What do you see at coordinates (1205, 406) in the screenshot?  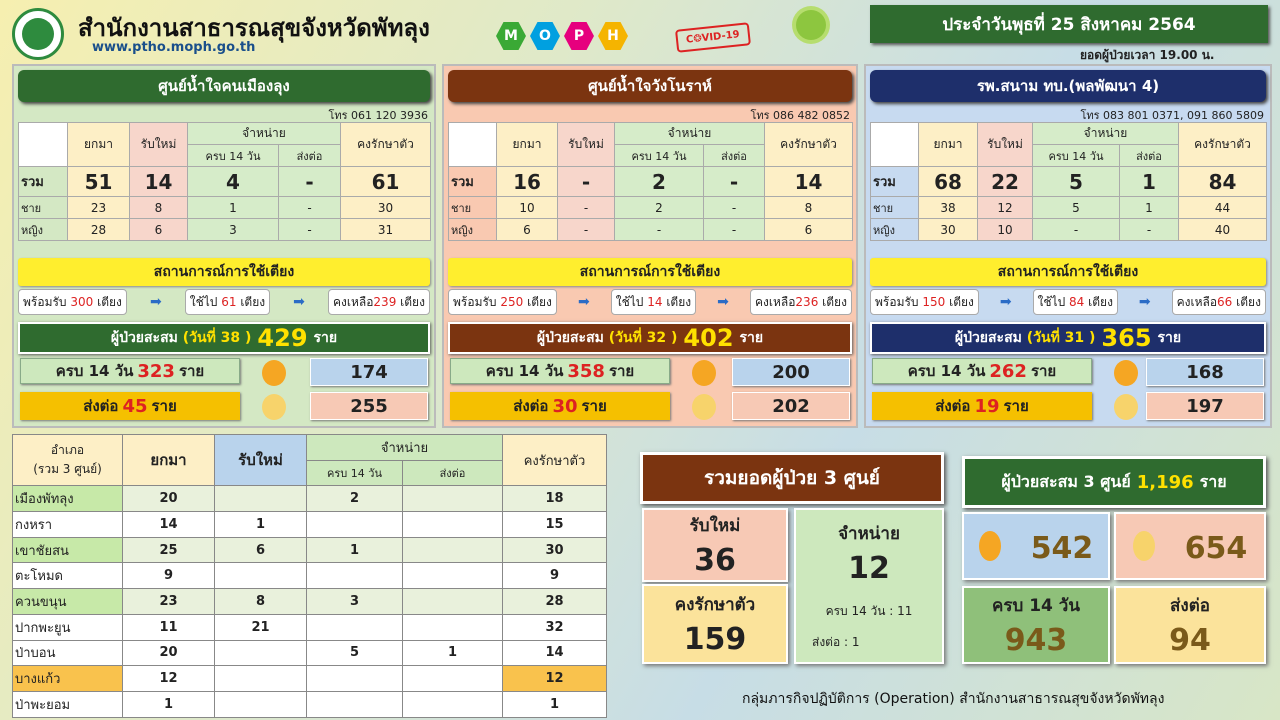 I see `girl-count: 197` at bounding box center [1205, 406].